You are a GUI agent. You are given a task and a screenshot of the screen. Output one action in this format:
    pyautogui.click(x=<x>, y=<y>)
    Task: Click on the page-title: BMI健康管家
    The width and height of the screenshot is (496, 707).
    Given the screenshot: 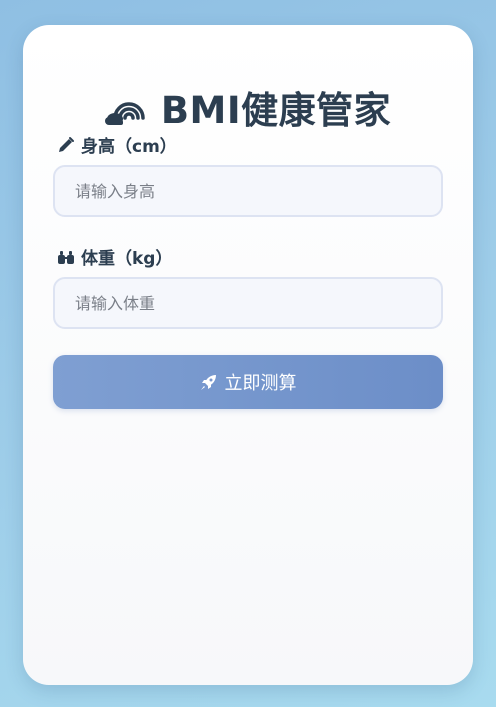 What is the action you would take?
    pyautogui.click(x=248, y=107)
    